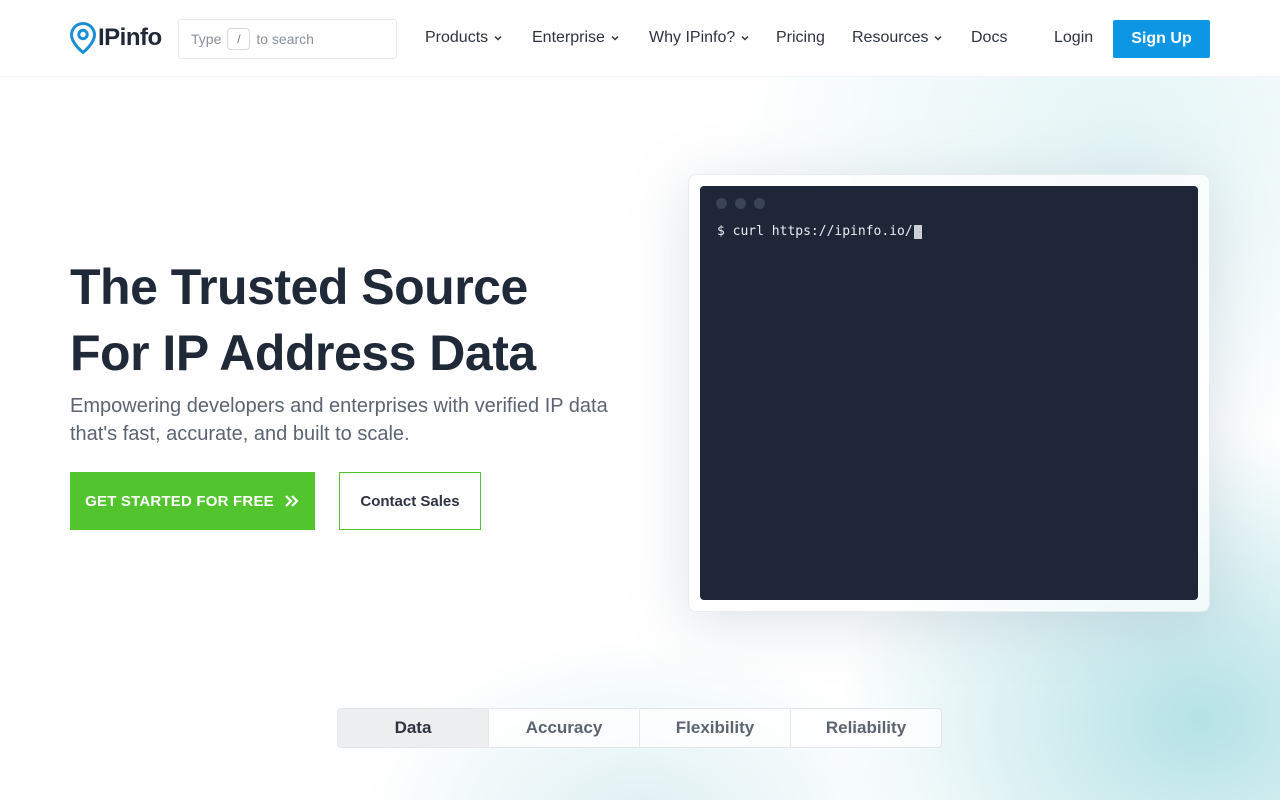 This screenshot has width=1280, height=800. Describe the element at coordinates (83, 38) in the screenshot. I see `location-pin-icon` at that location.